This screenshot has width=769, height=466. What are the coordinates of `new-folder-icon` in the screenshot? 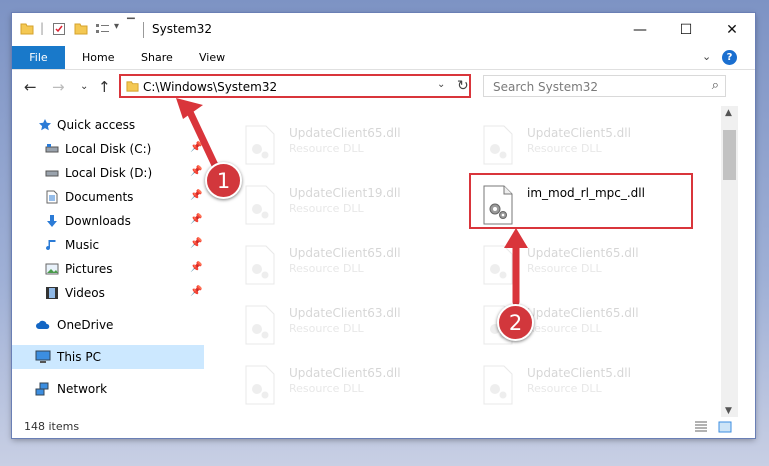 It's located at (81, 30).